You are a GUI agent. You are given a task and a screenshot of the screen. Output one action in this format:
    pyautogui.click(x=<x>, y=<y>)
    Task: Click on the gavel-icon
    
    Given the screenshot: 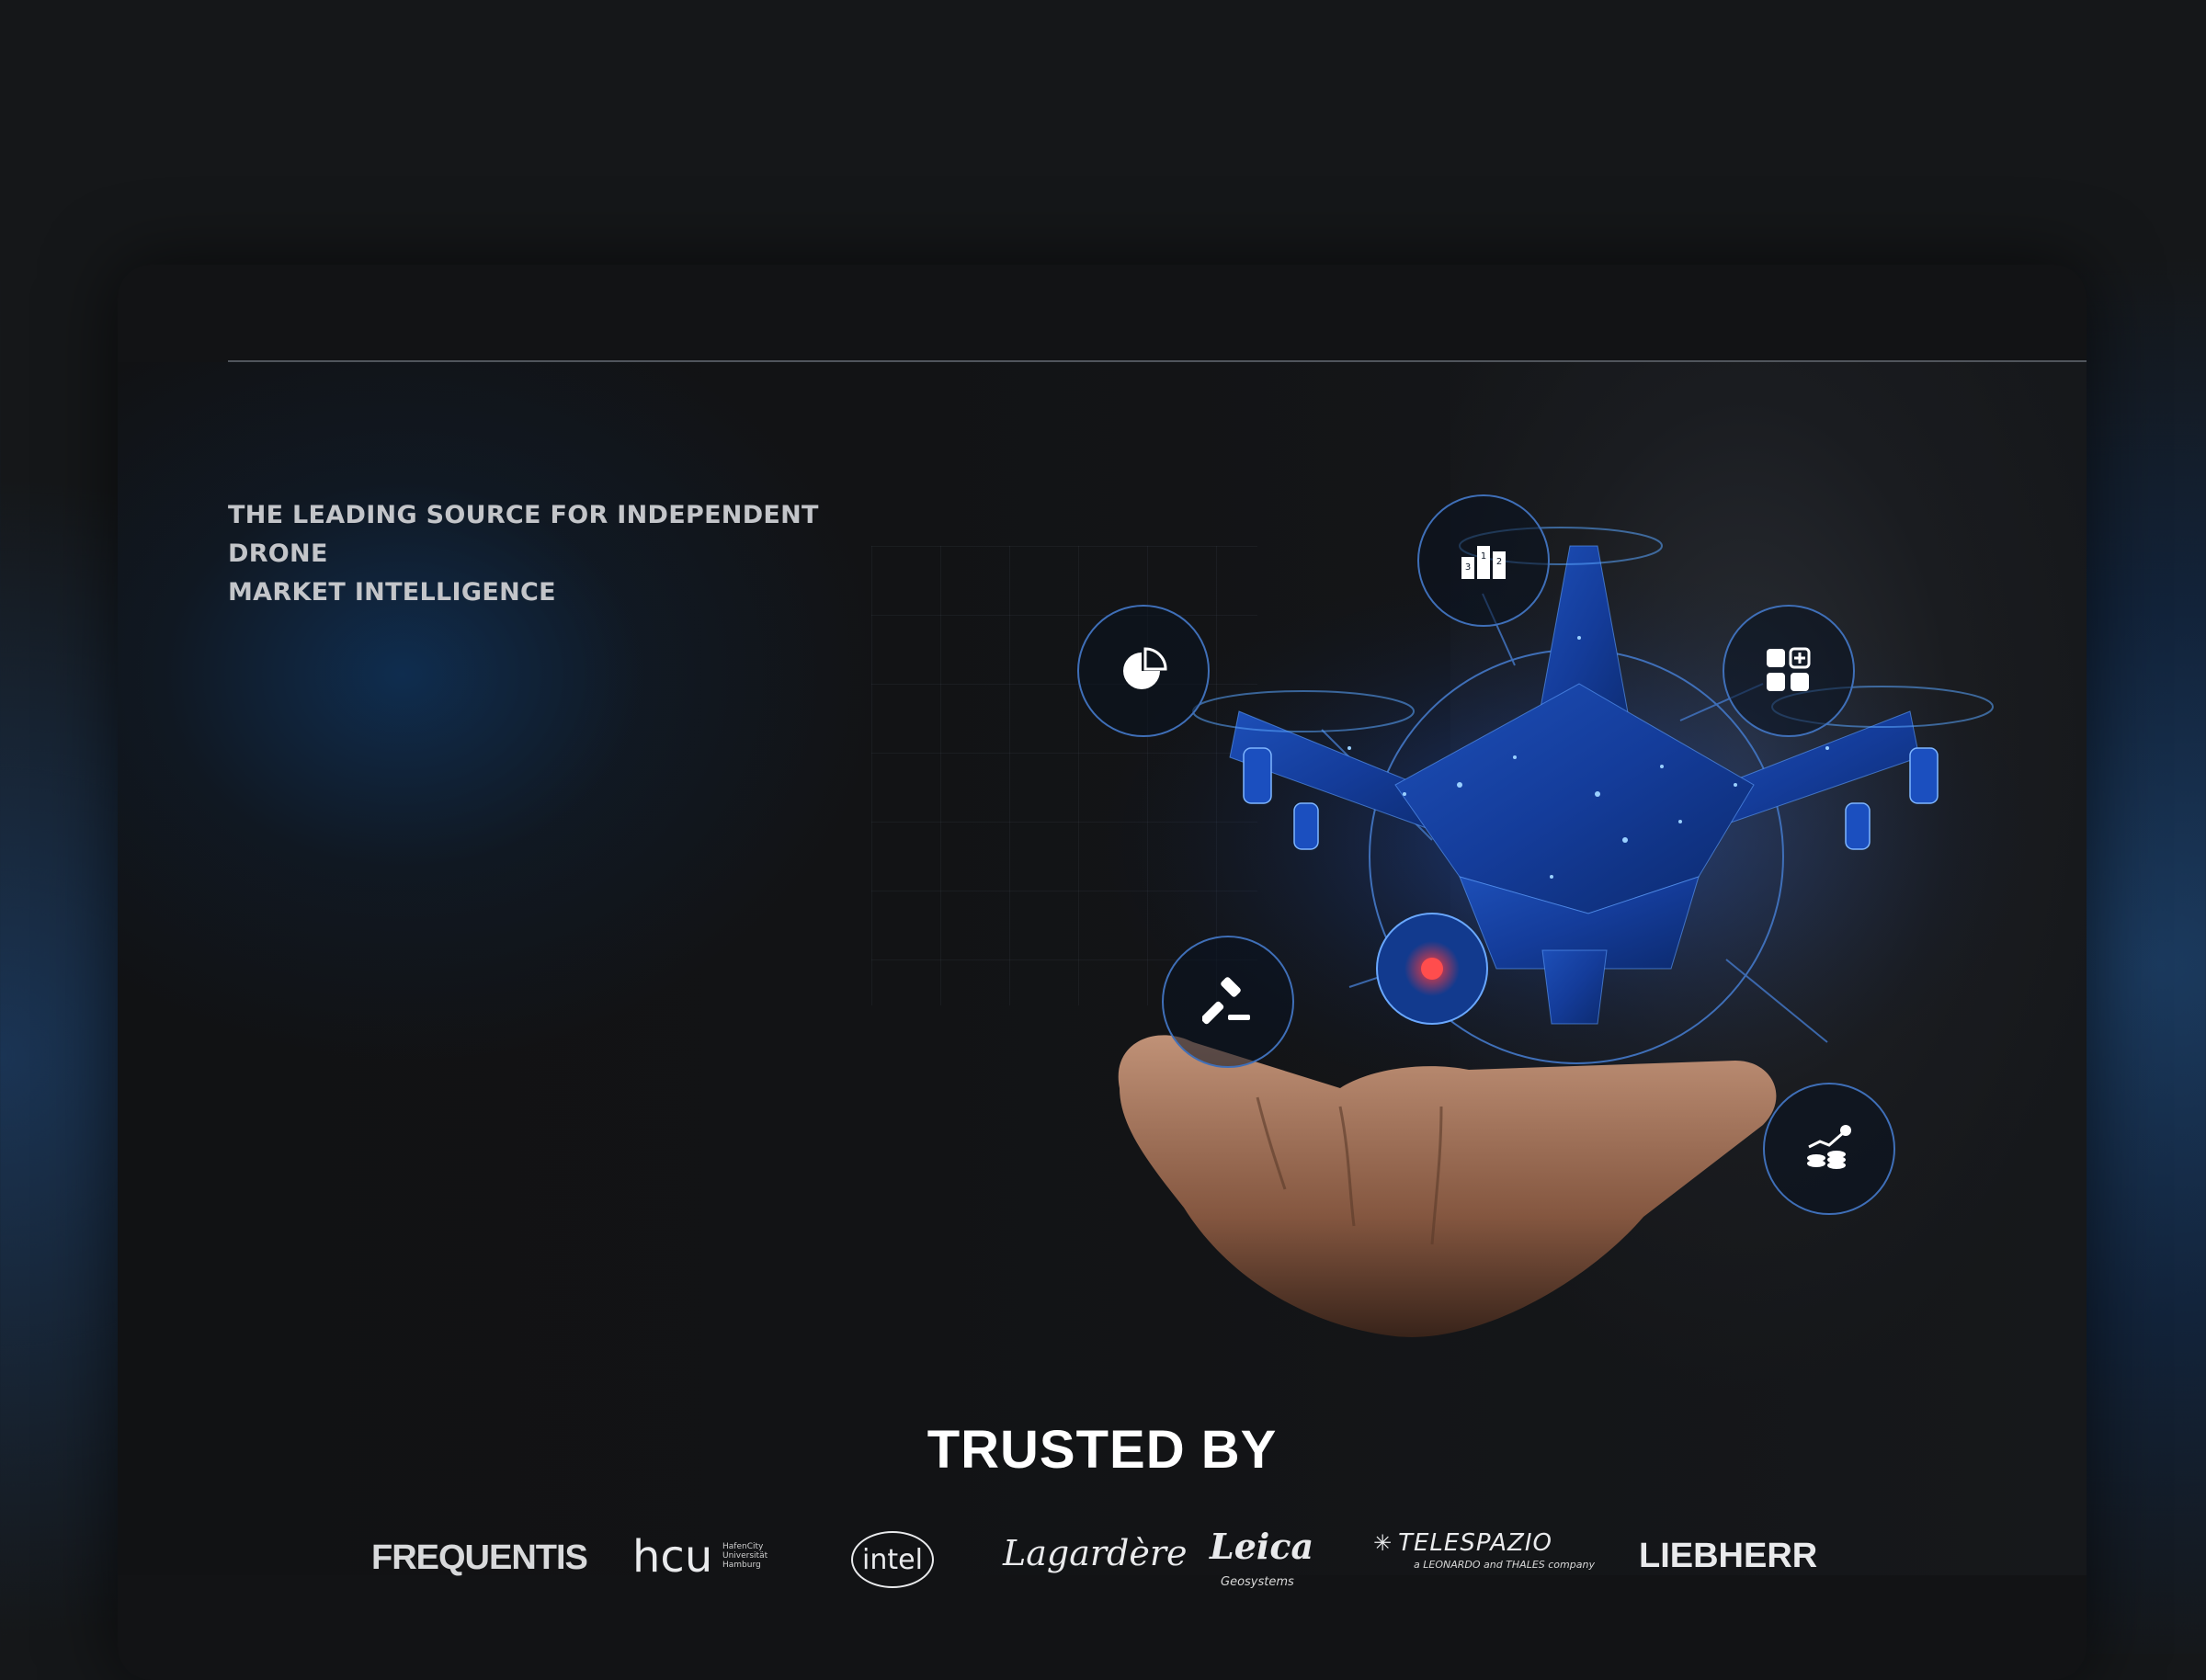 What is the action you would take?
    pyautogui.click(x=1228, y=1002)
    